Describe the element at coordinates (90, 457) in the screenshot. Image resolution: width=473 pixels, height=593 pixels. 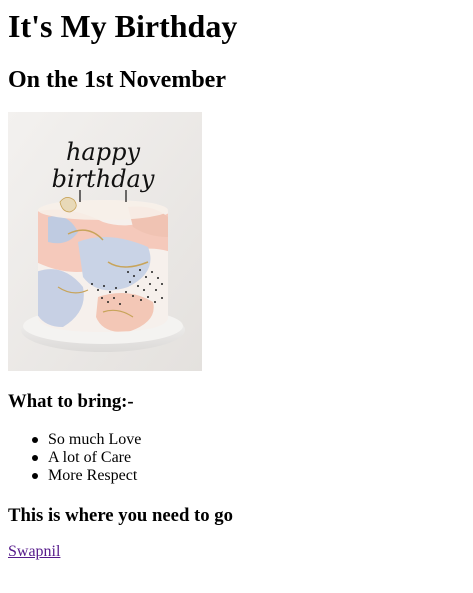
I see `list-item-label: A lot of Care` at that location.